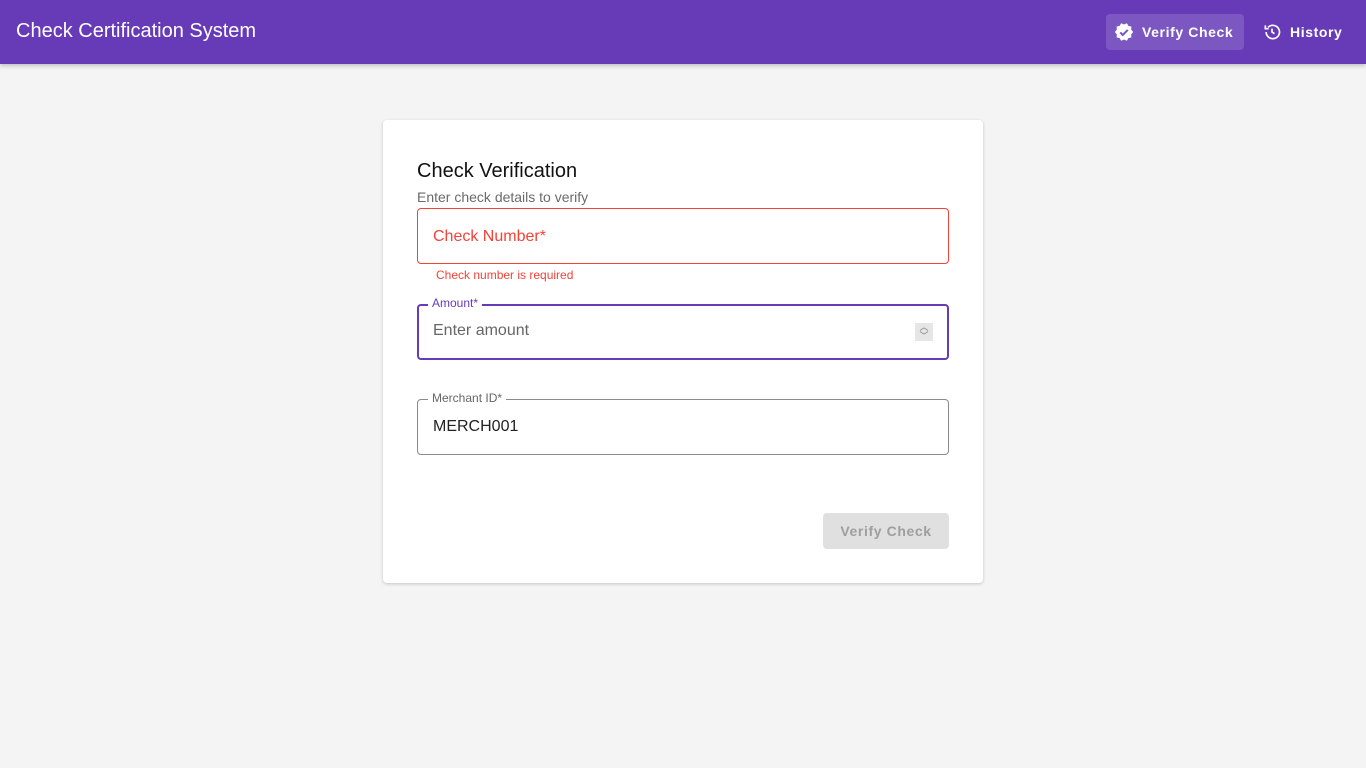  Describe the element at coordinates (503, 197) in the screenshot. I see `form-subtitle: Enter check details to verify` at that location.